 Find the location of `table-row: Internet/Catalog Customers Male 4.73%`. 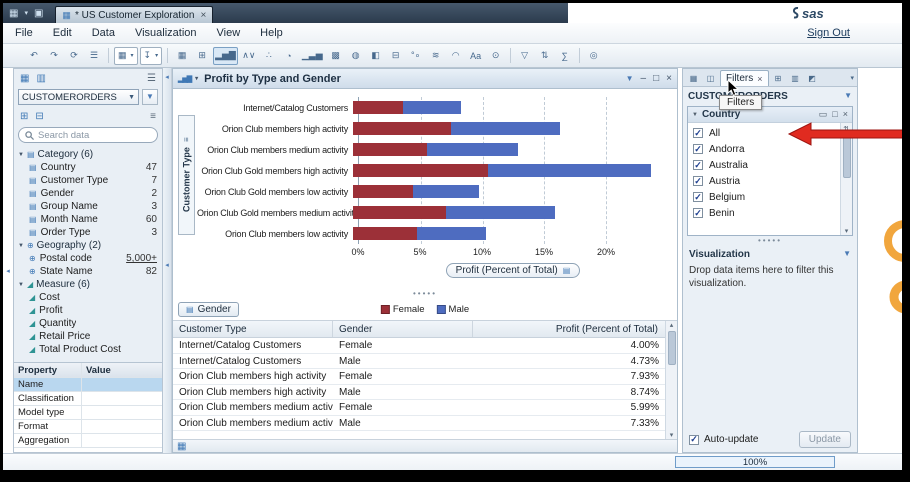

table-row: Internet/Catalog Customers Male 4.73% is located at coordinates (425, 361).